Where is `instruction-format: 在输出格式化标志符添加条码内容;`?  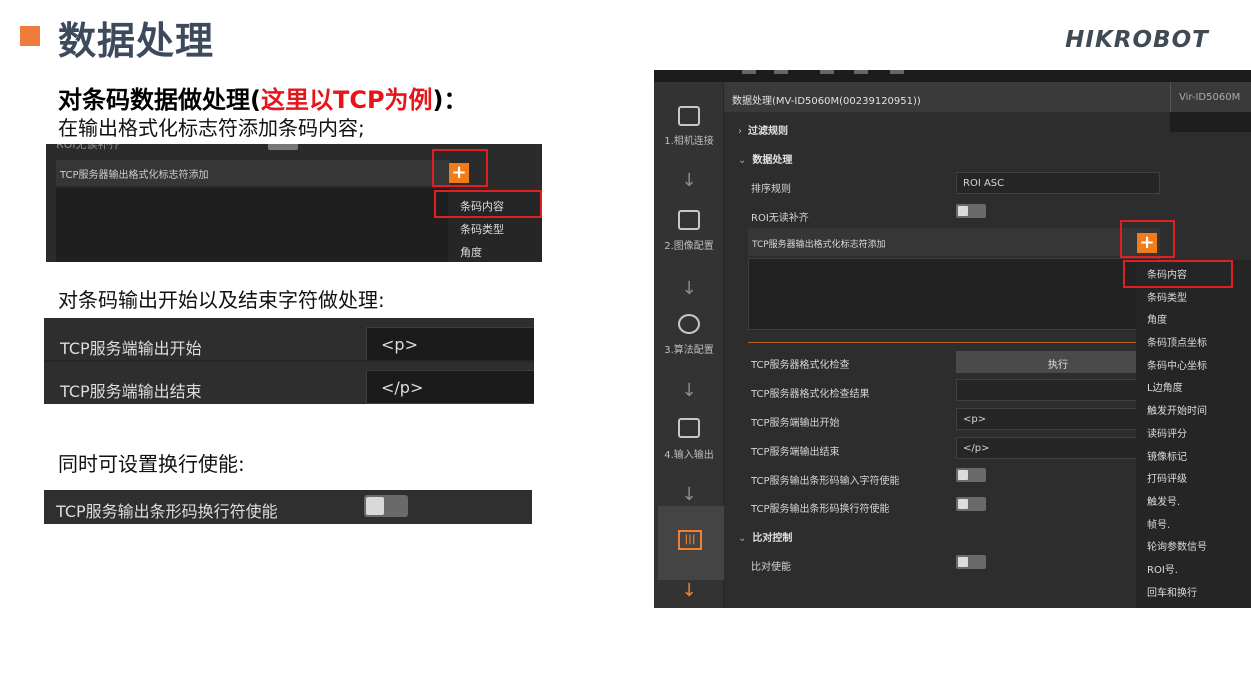 instruction-format: 在输出格式化标志符添加条码内容; is located at coordinates (211, 128).